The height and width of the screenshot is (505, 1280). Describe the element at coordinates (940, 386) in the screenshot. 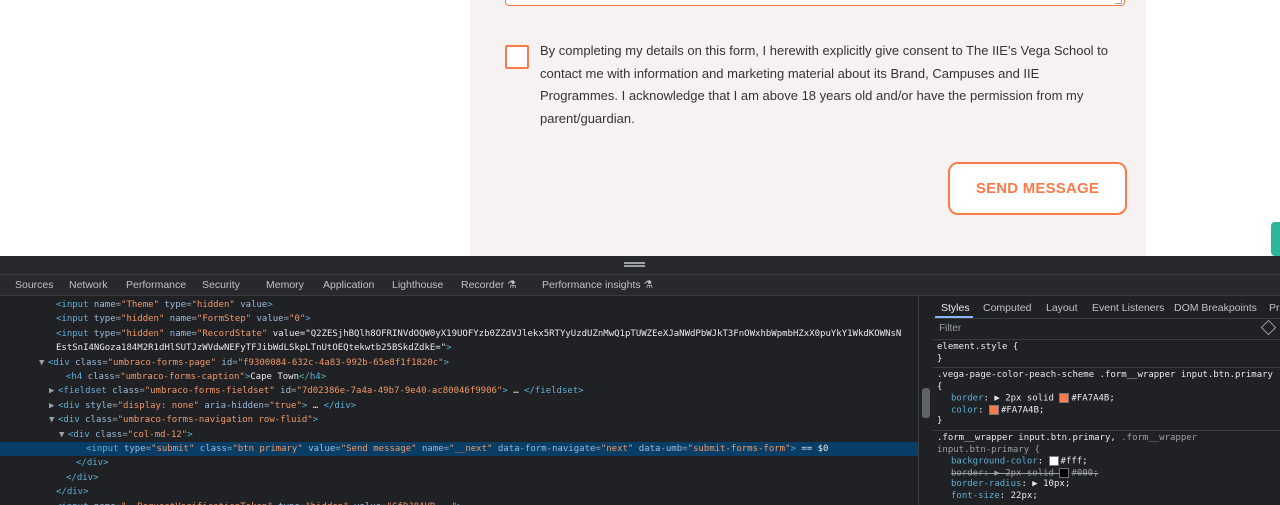

I see `rule-open: {` at that location.